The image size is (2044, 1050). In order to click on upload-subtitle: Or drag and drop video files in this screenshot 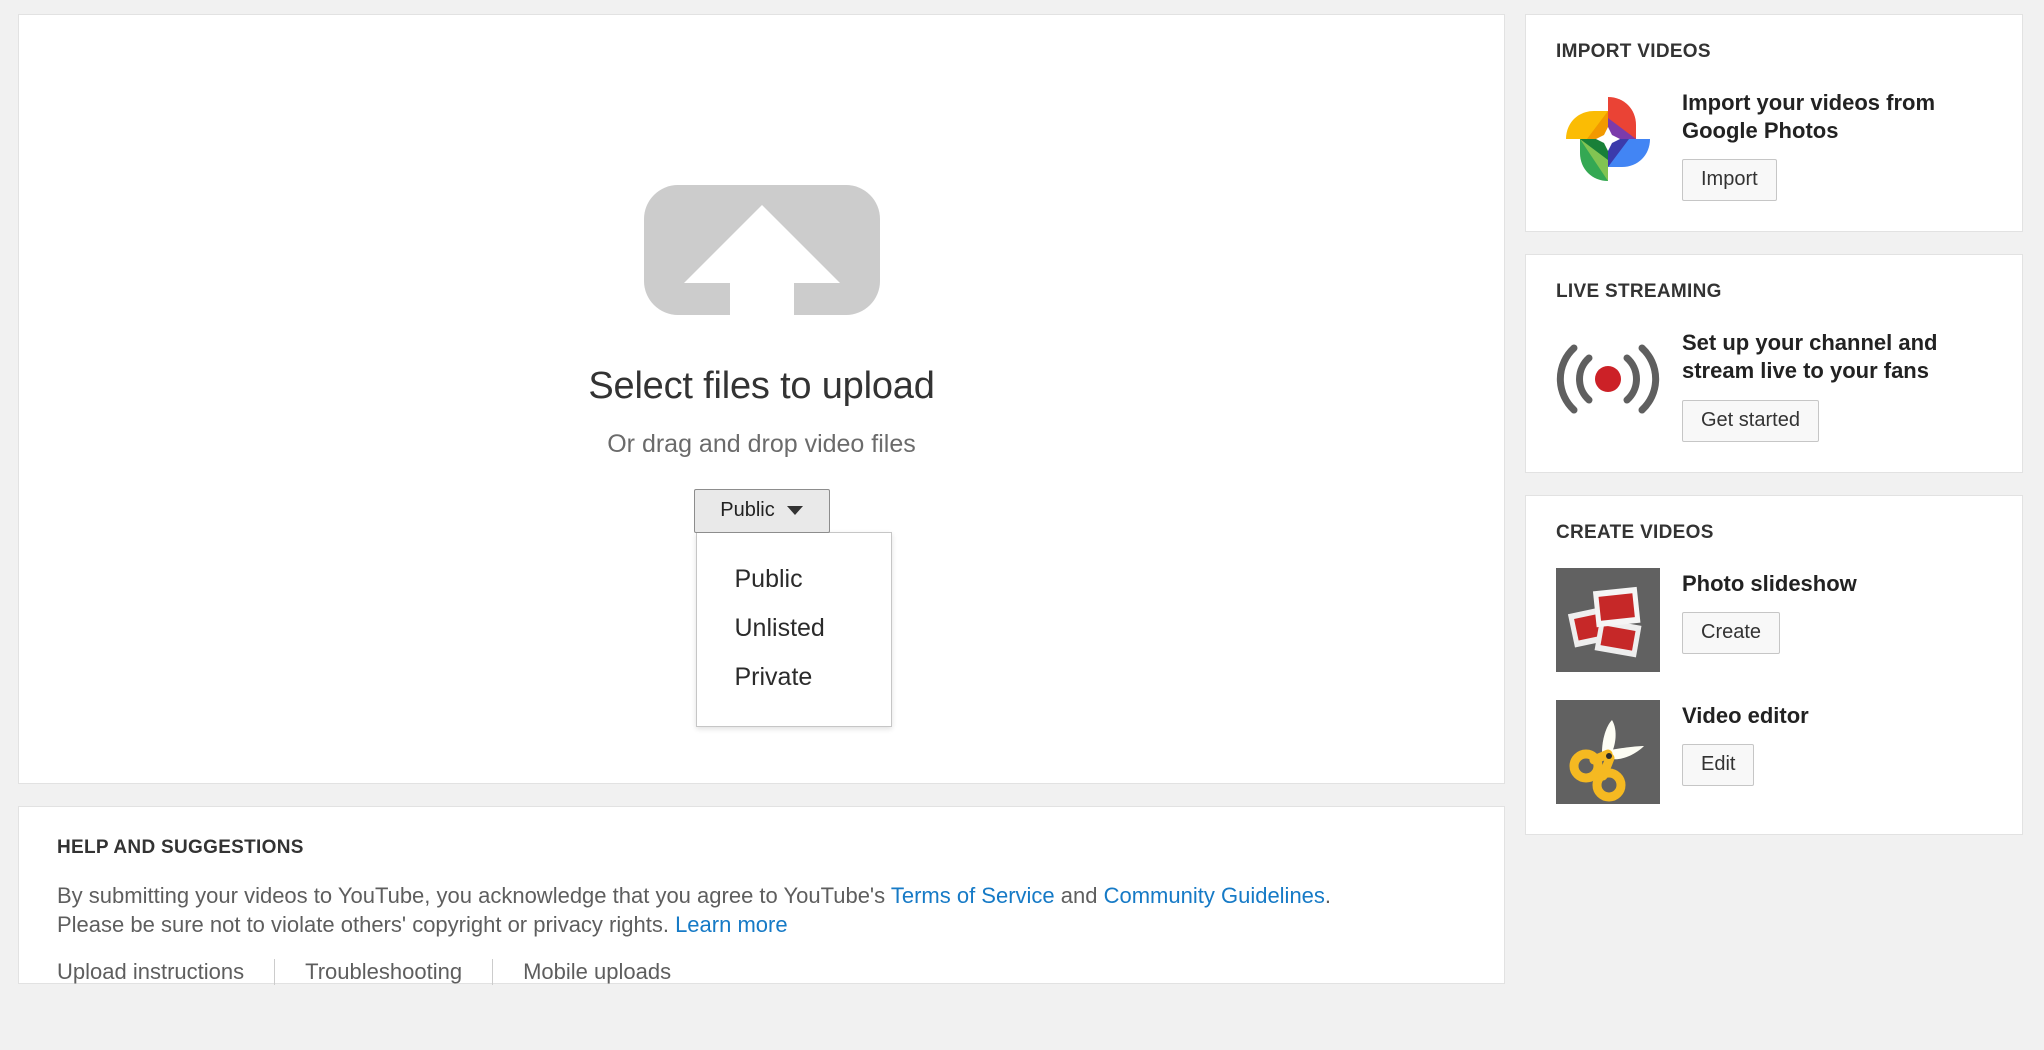, I will do `click(761, 444)`.